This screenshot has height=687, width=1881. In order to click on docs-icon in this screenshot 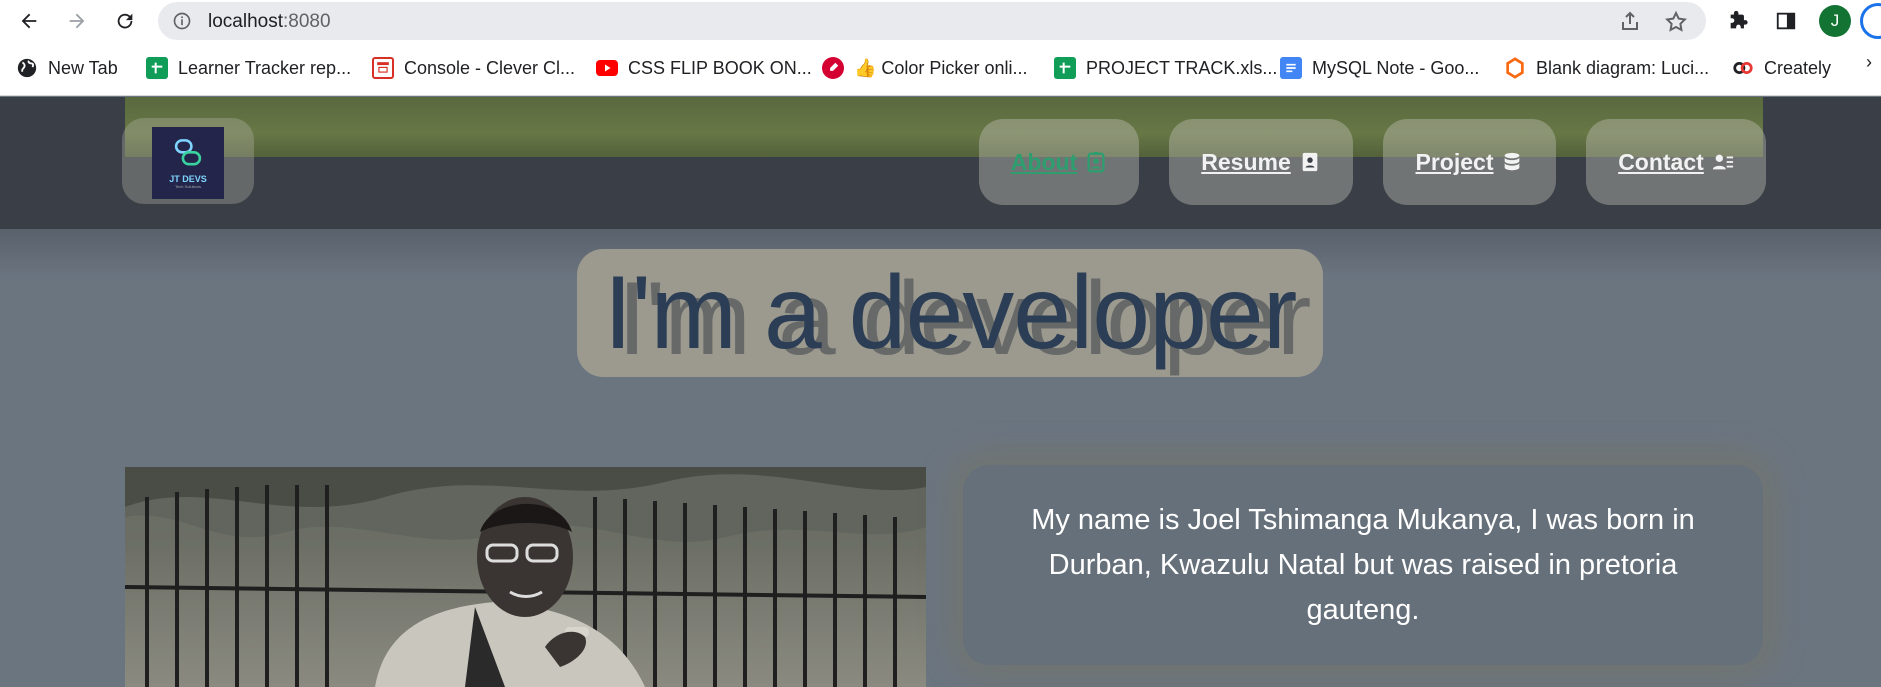, I will do `click(1291, 68)`.